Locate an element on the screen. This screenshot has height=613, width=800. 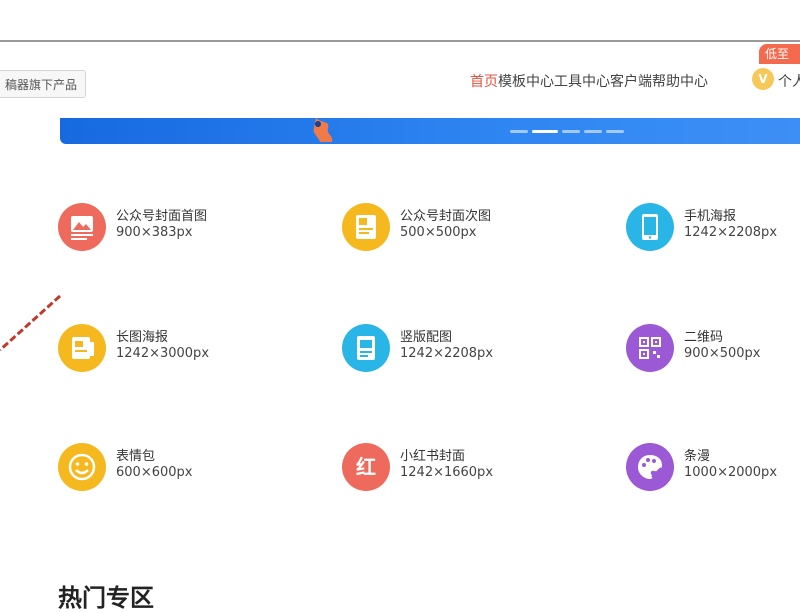
template-name: 二维码 is located at coordinates (704, 337).